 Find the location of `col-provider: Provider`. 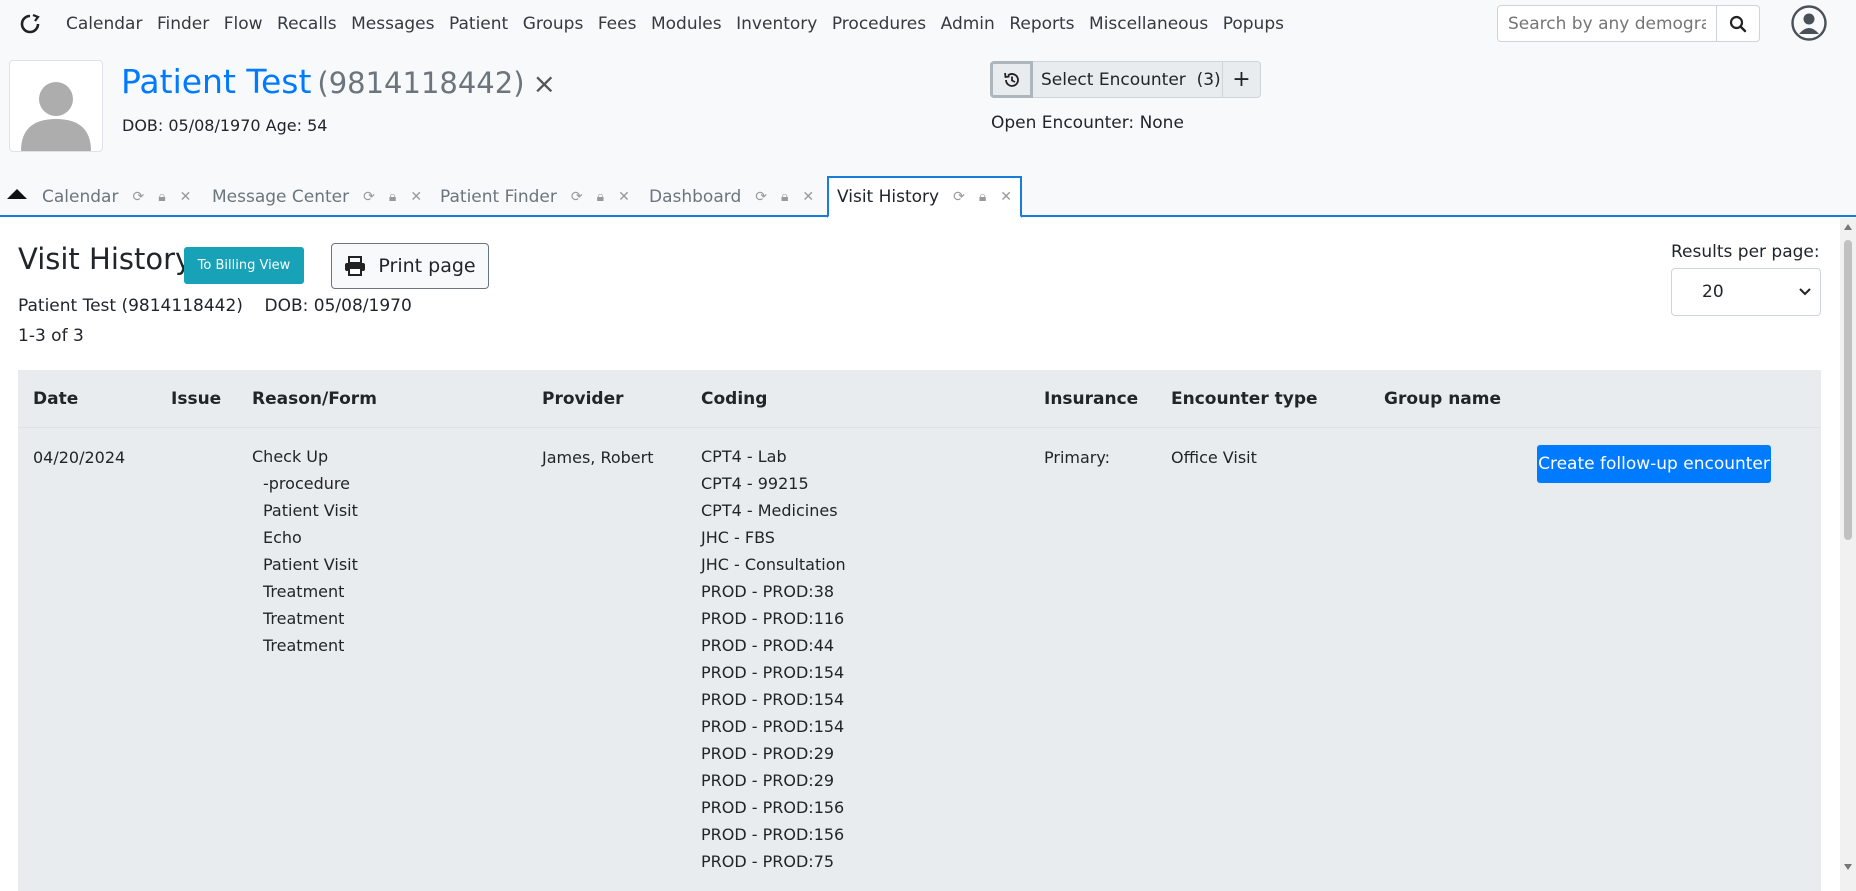

col-provider: Provider is located at coordinates (583, 399).